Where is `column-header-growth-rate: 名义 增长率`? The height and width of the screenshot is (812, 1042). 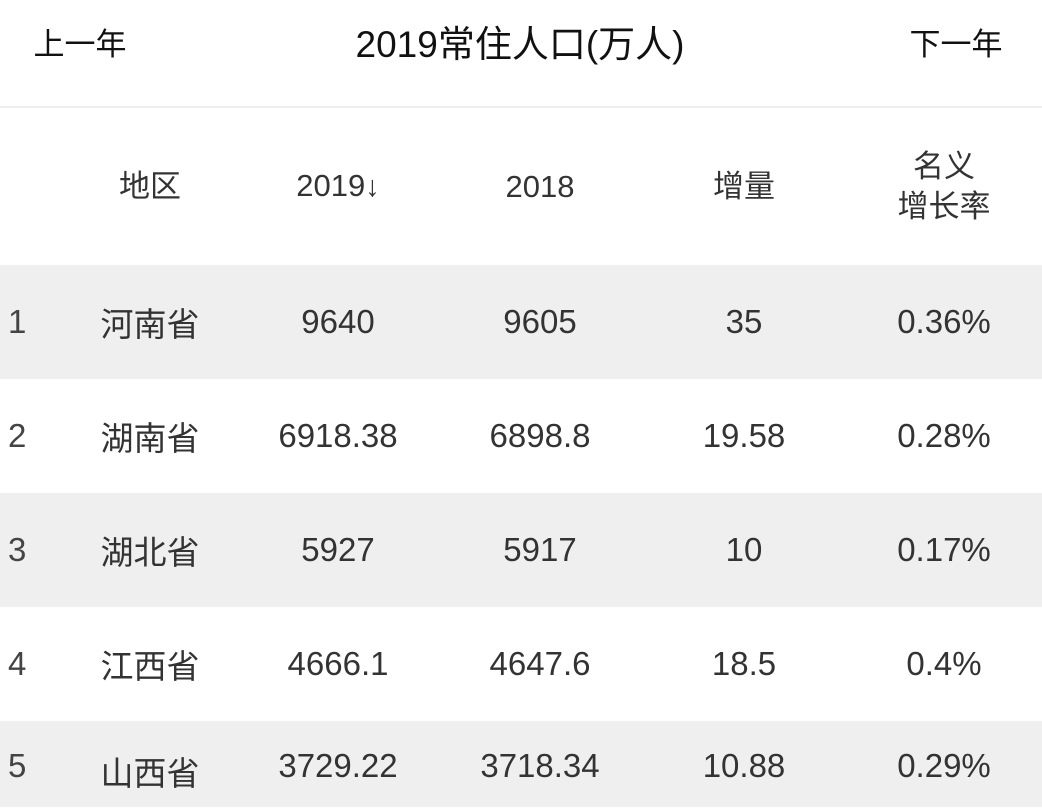 column-header-growth-rate: 名义 增长率 is located at coordinates (944, 187).